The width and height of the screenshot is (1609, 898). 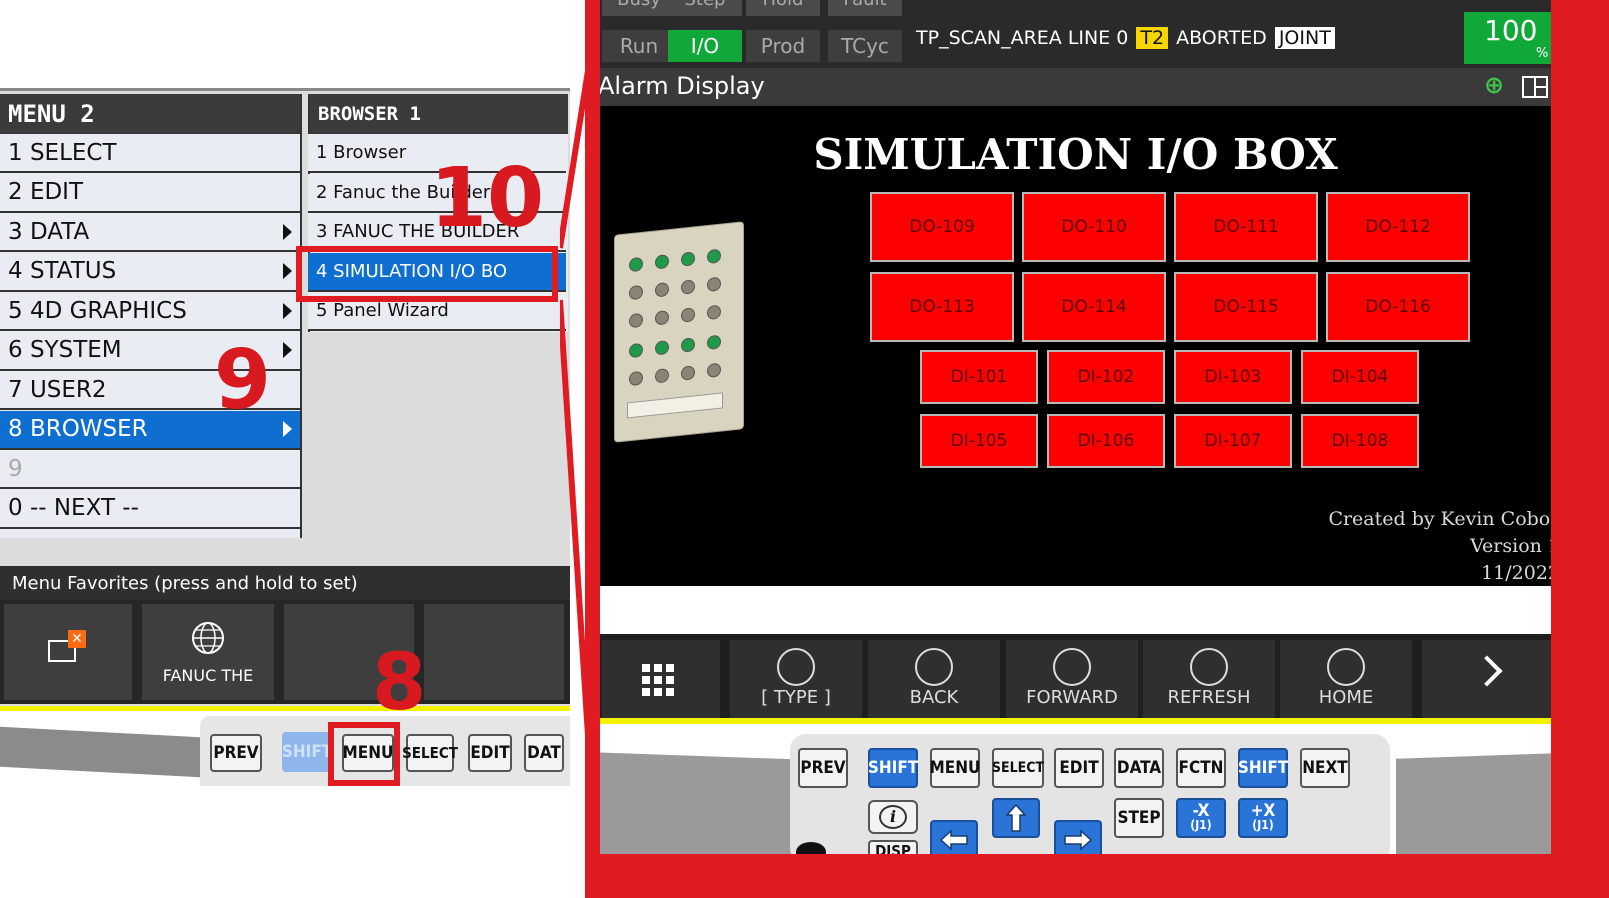 What do you see at coordinates (679, 332) in the screenshot?
I see `io-box-image` at bounding box center [679, 332].